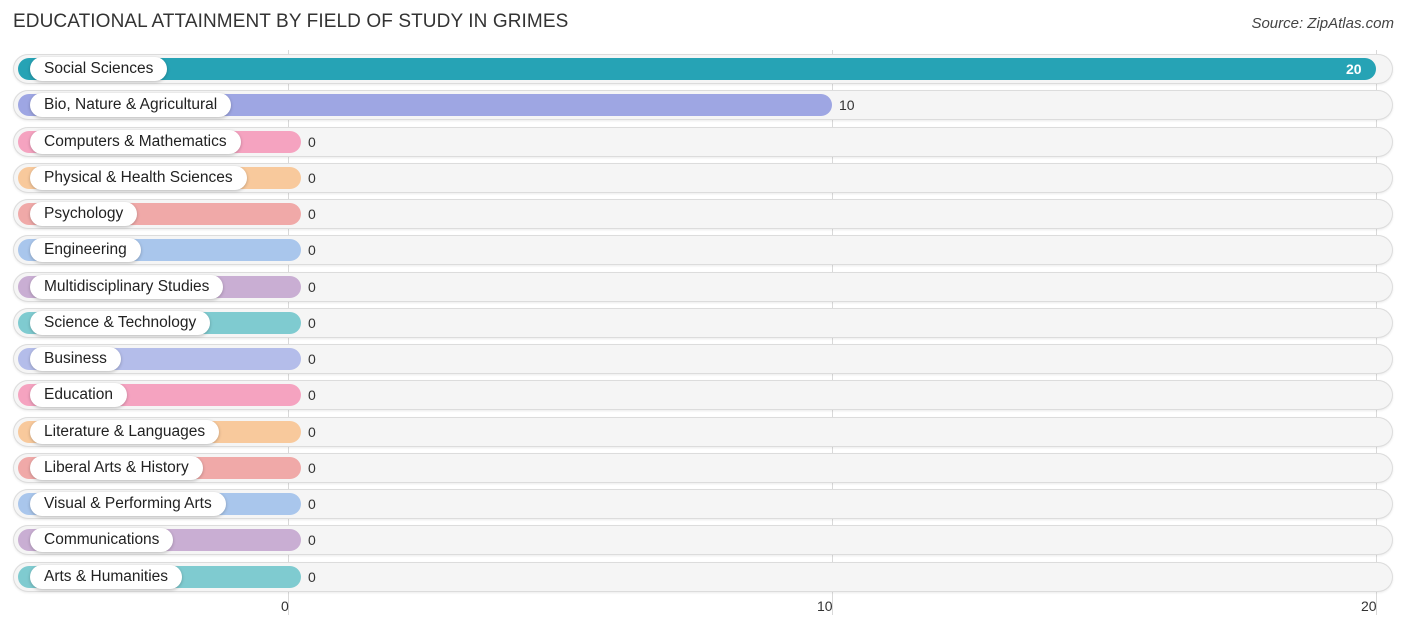 The height and width of the screenshot is (631, 1406). Describe the element at coordinates (131, 105) in the screenshot. I see `category-label: Bio, Nature & Agricultural` at that location.